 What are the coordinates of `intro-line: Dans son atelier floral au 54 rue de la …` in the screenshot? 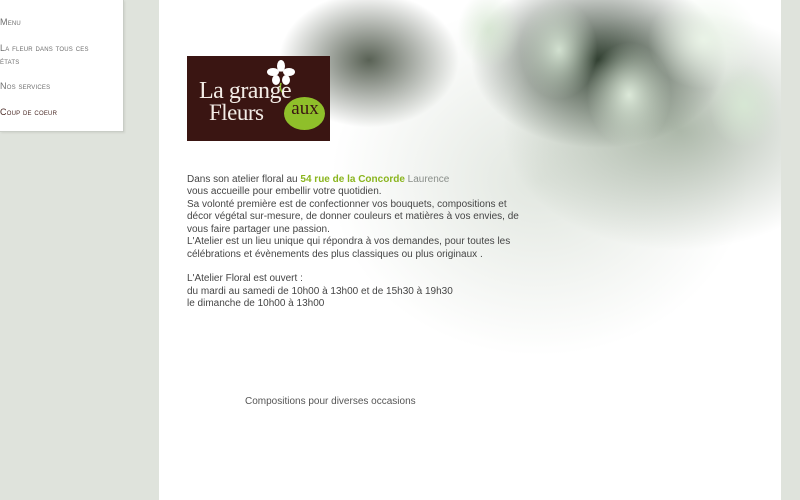 It's located at (318, 180).